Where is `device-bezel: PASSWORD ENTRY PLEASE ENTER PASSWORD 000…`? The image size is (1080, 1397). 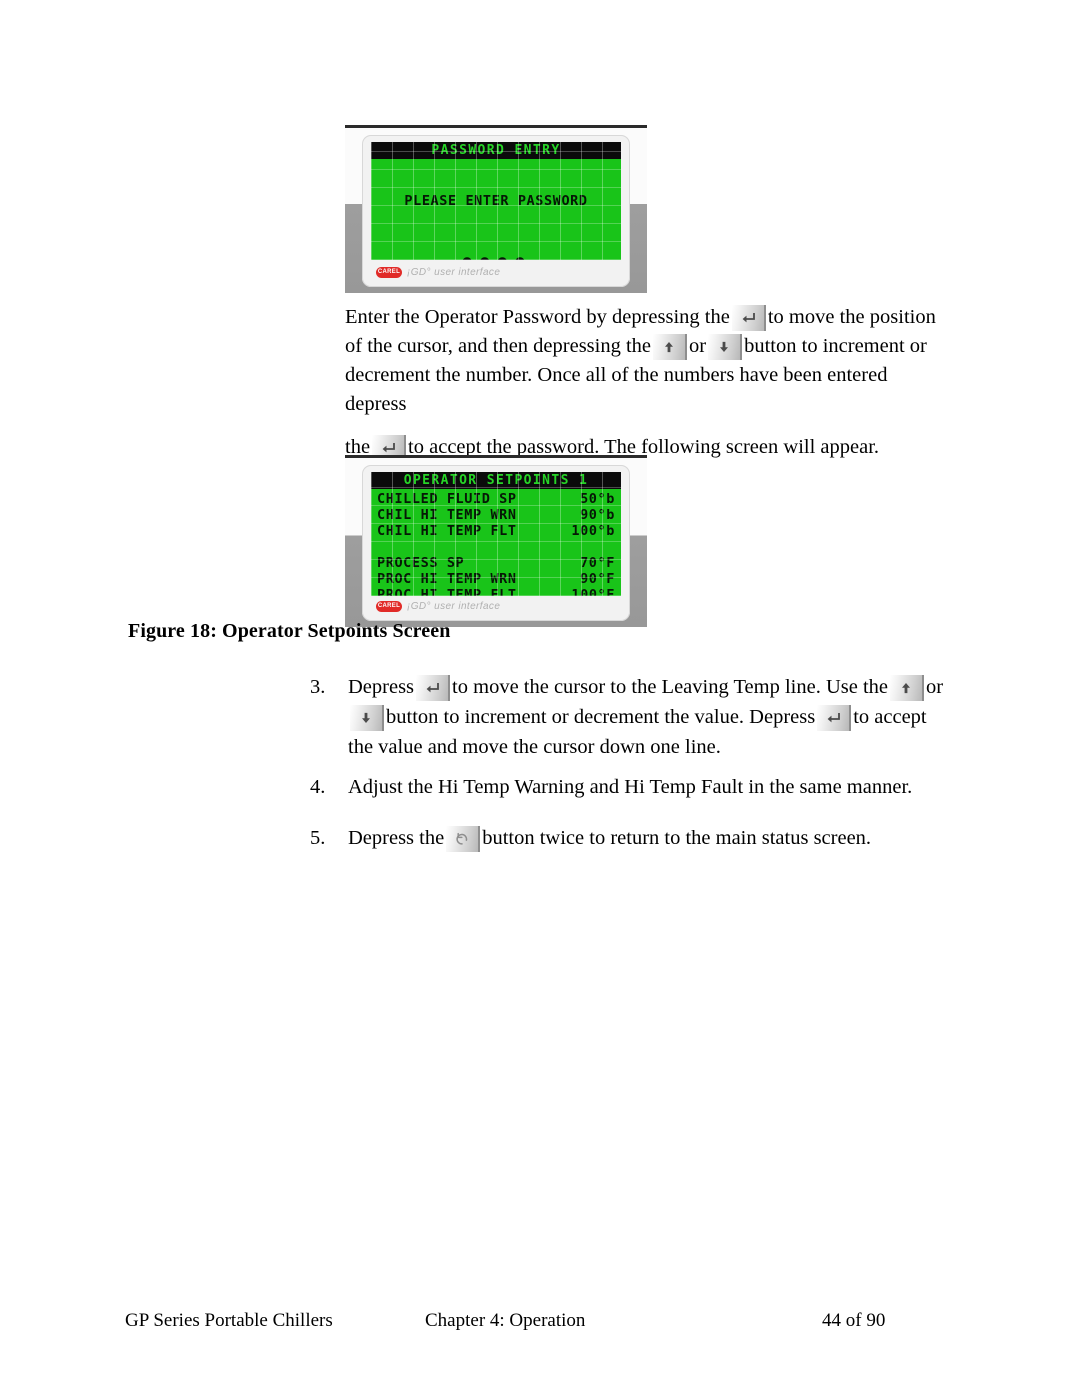
device-bezel: PASSWORD ENTRY PLEASE ENTER PASSWORD 000… is located at coordinates (496, 211).